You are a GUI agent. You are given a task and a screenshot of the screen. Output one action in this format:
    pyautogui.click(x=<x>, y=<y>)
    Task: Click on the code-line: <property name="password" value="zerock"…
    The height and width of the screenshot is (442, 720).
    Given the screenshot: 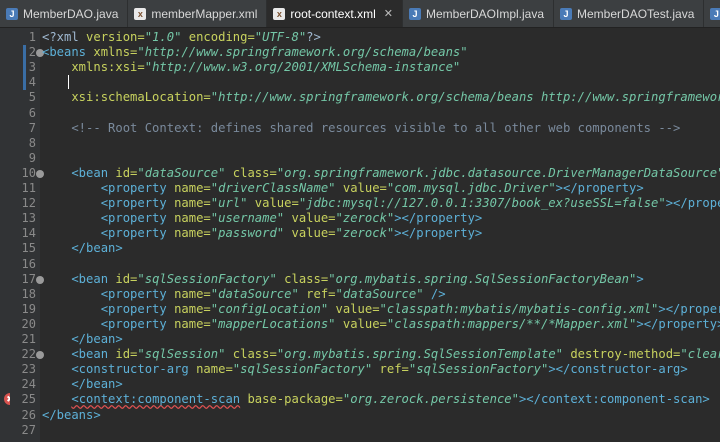 What is the action you would take?
    pyautogui.click(x=262, y=233)
    